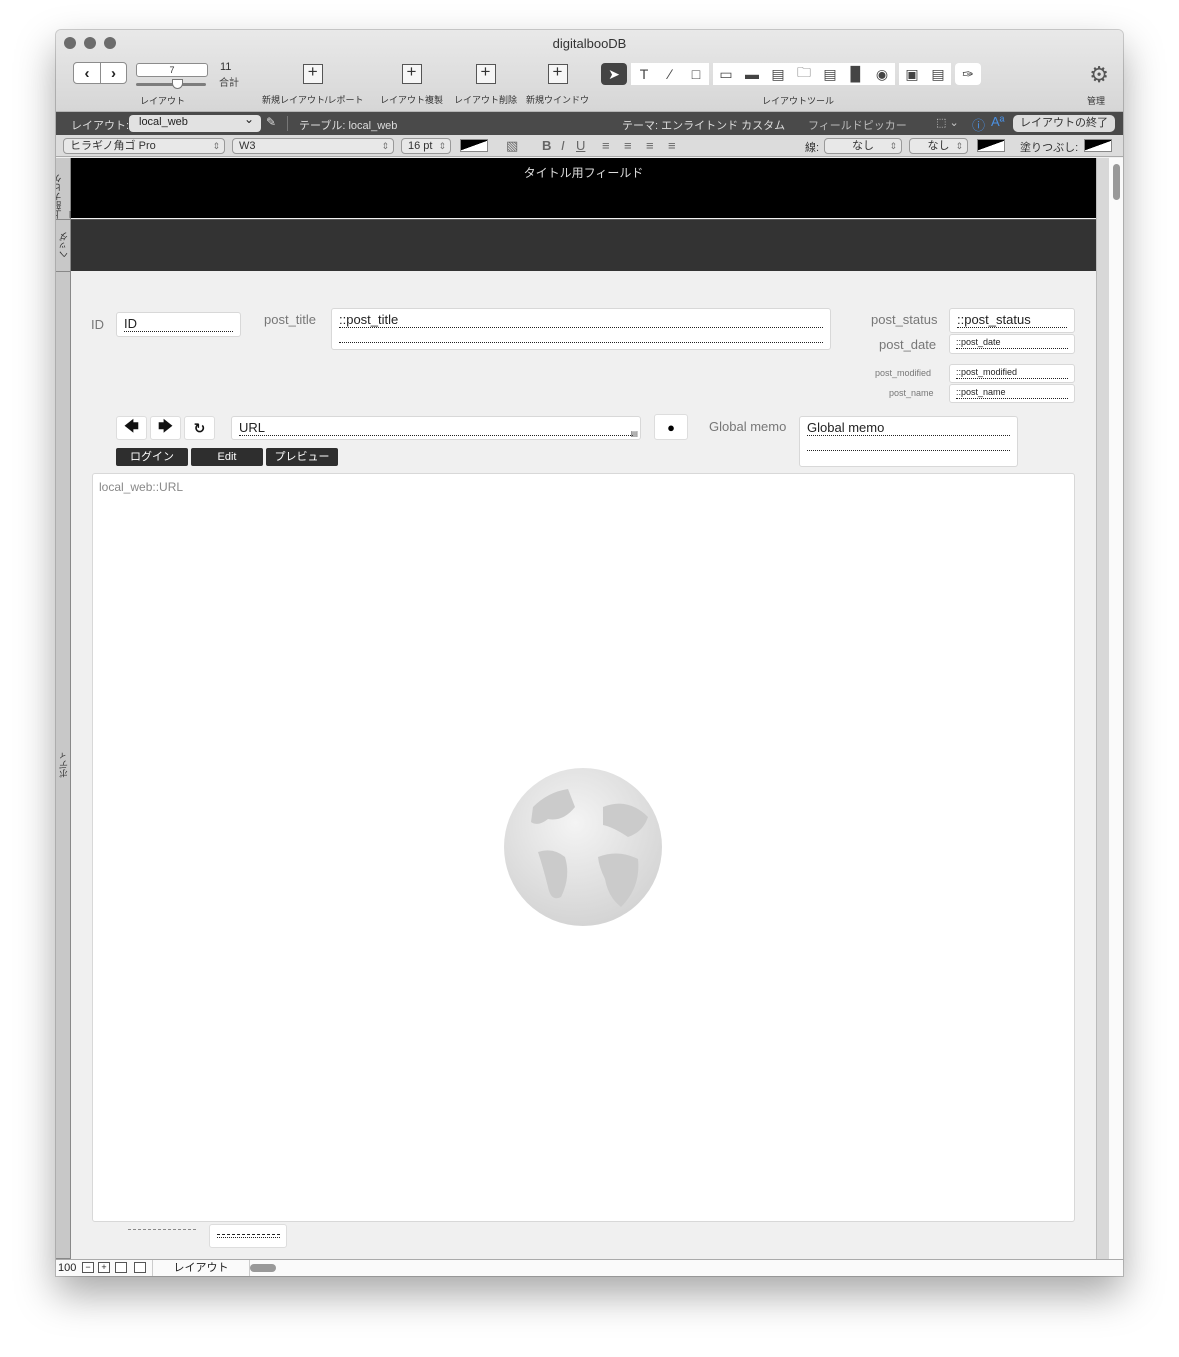 Image resolution: width=1179 pixels, height=1357 pixels. I want to click on line-width-select: なし, so click(938, 146).